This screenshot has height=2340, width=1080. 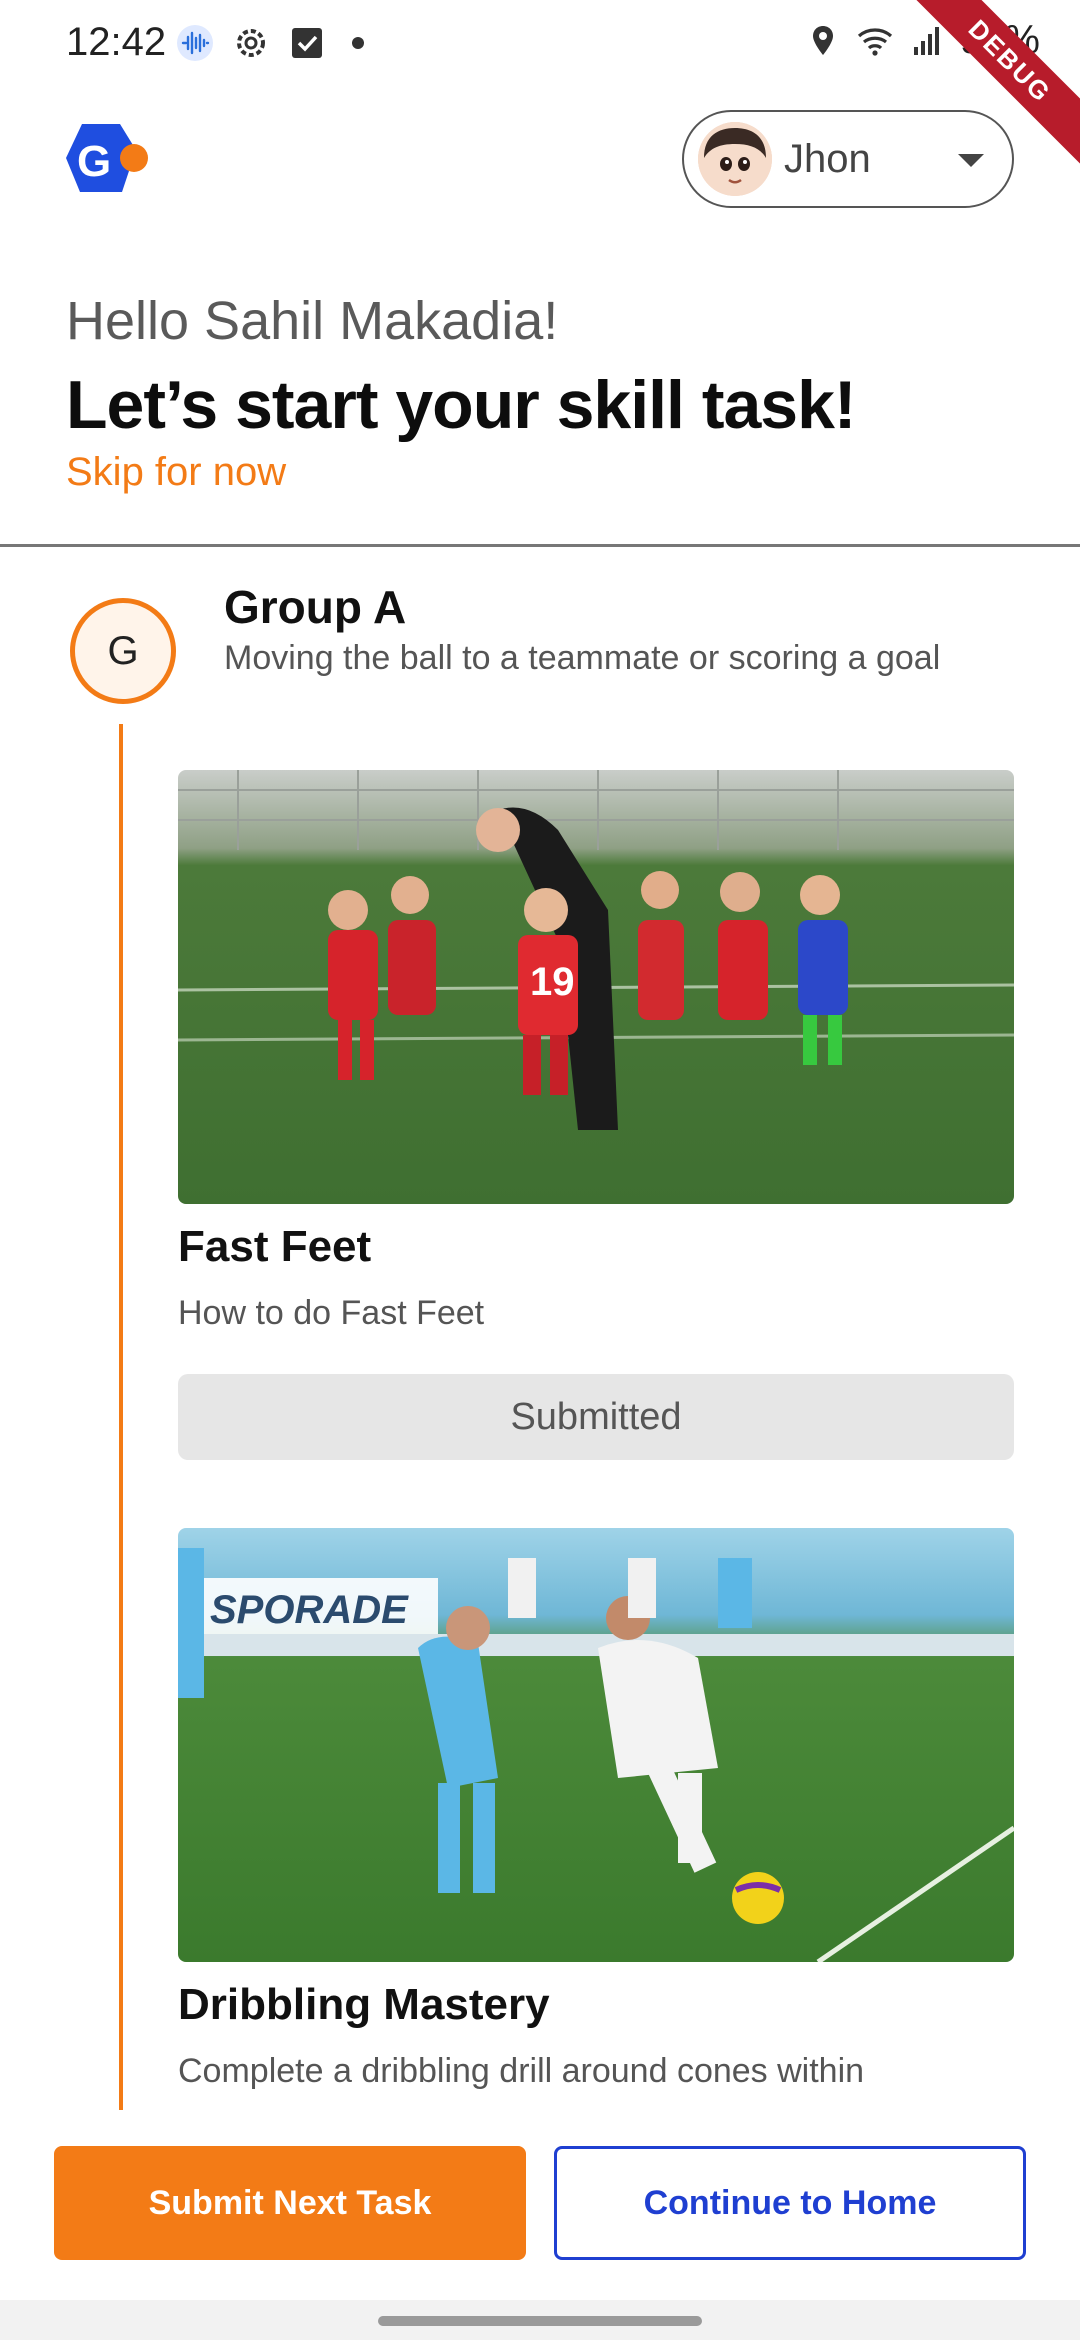 I want to click on location-pin-icon, so click(x=822, y=40).